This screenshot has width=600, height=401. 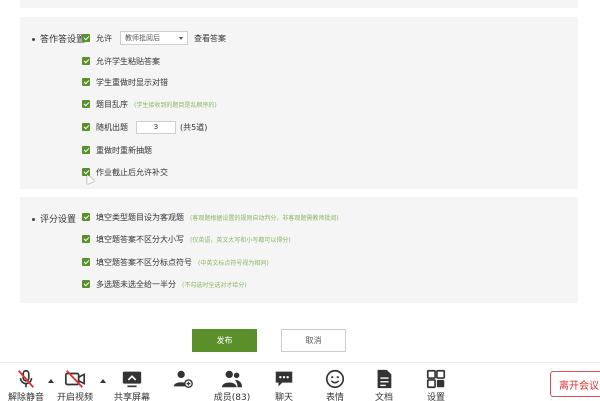 I want to click on chevron-down-icon, so click(x=181, y=38).